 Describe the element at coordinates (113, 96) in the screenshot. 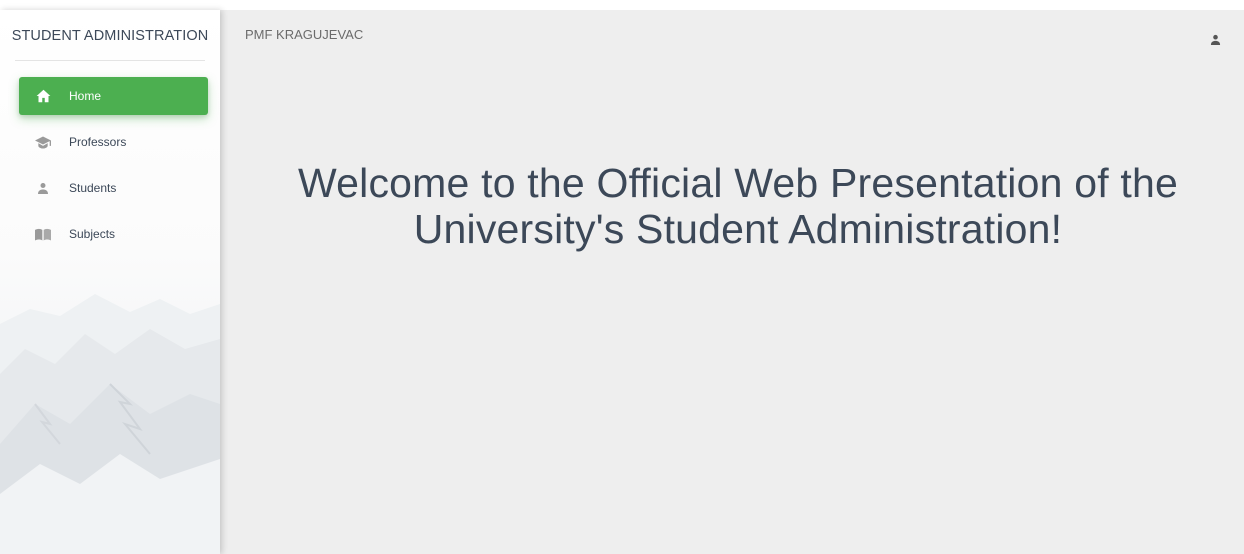

I see `sidebar-item-home: Home` at that location.